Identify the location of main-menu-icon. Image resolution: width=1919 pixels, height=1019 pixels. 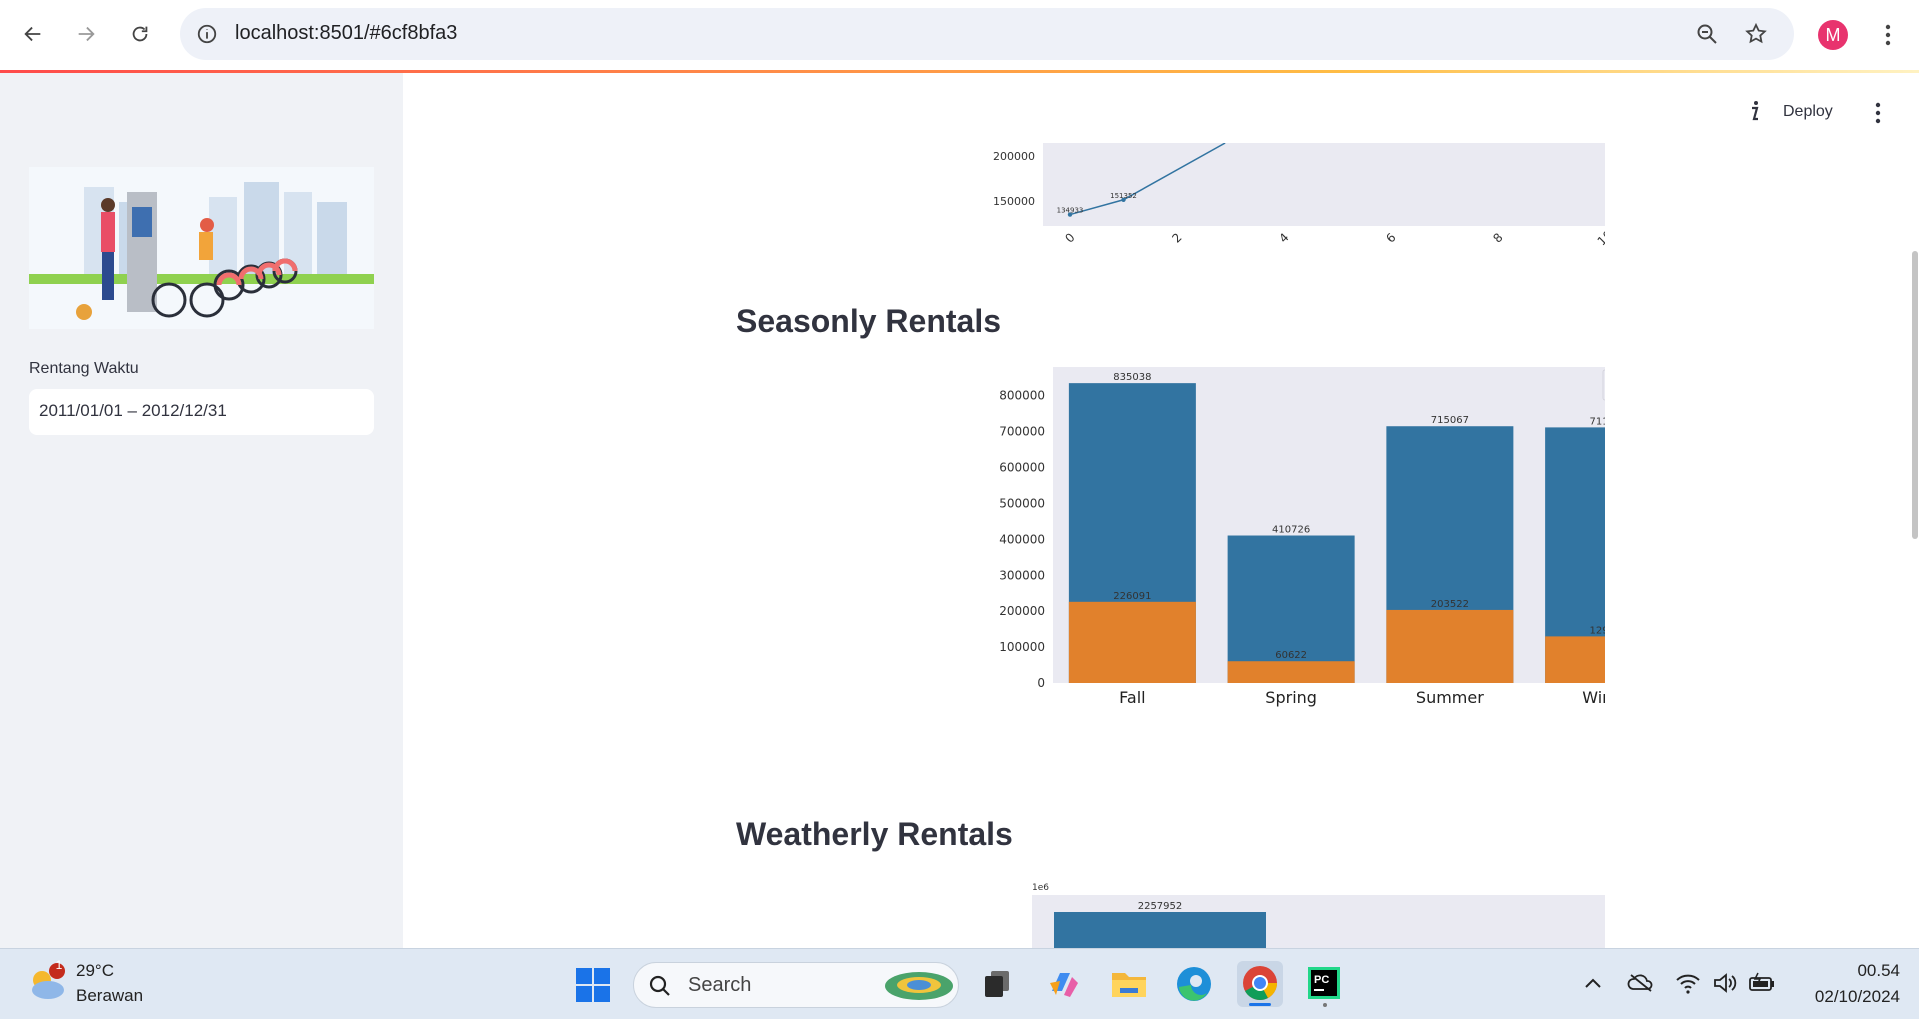
(1878, 113).